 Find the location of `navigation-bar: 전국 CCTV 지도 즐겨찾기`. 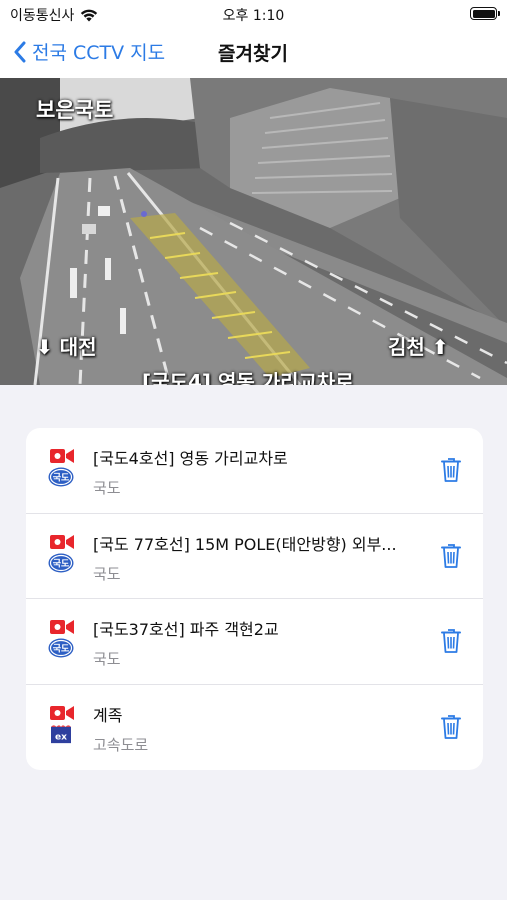

navigation-bar: 전국 CCTV 지도 즐겨찾기 is located at coordinates (253, 53).